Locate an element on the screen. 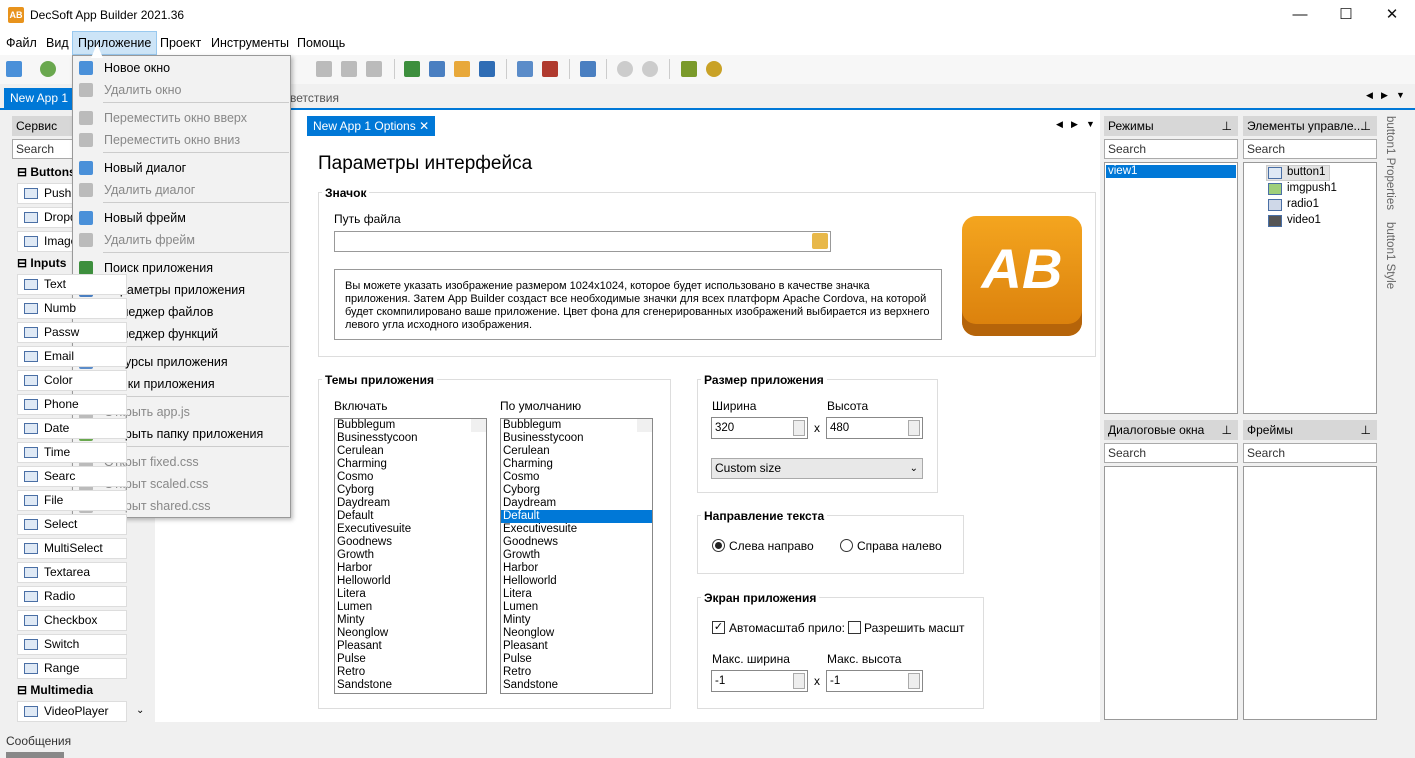 This screenshot has height=758, width=1415. scroll-down-icon: ⌄ is located at coordinates (140, 710).